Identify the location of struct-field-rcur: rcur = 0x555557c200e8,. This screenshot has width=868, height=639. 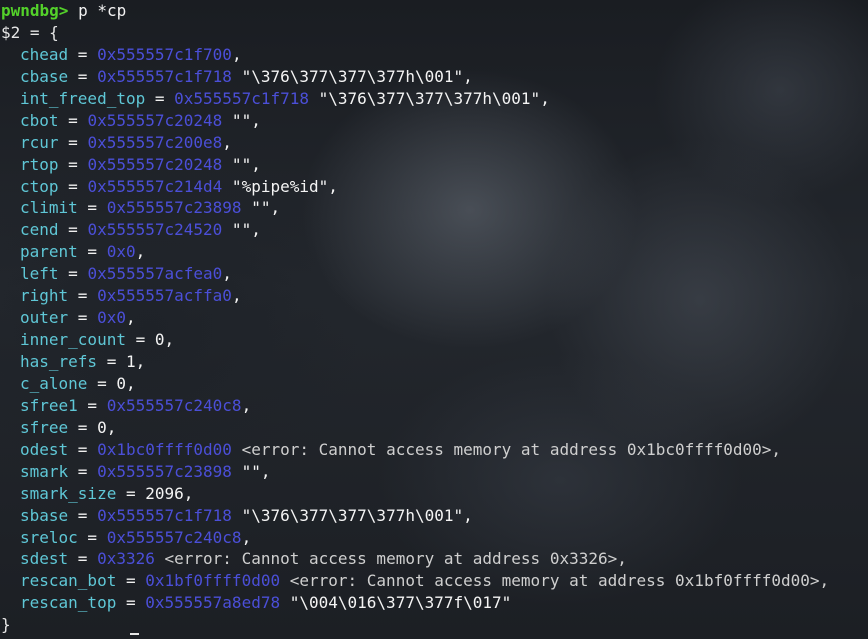
(415, 143).